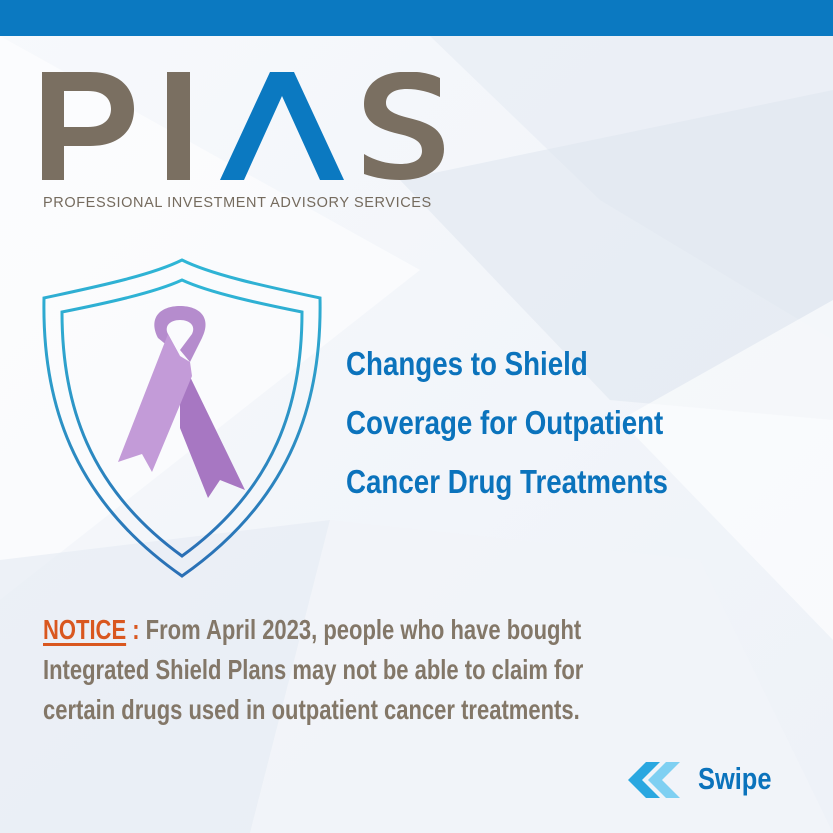  I want to click on awareness-ribbon-icon, so click(181, 402).